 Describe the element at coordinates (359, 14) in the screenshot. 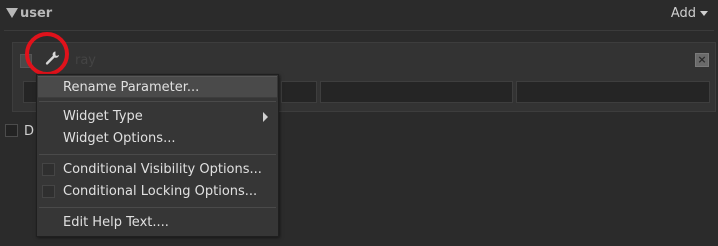

I see `group-header: user Add` at that location.